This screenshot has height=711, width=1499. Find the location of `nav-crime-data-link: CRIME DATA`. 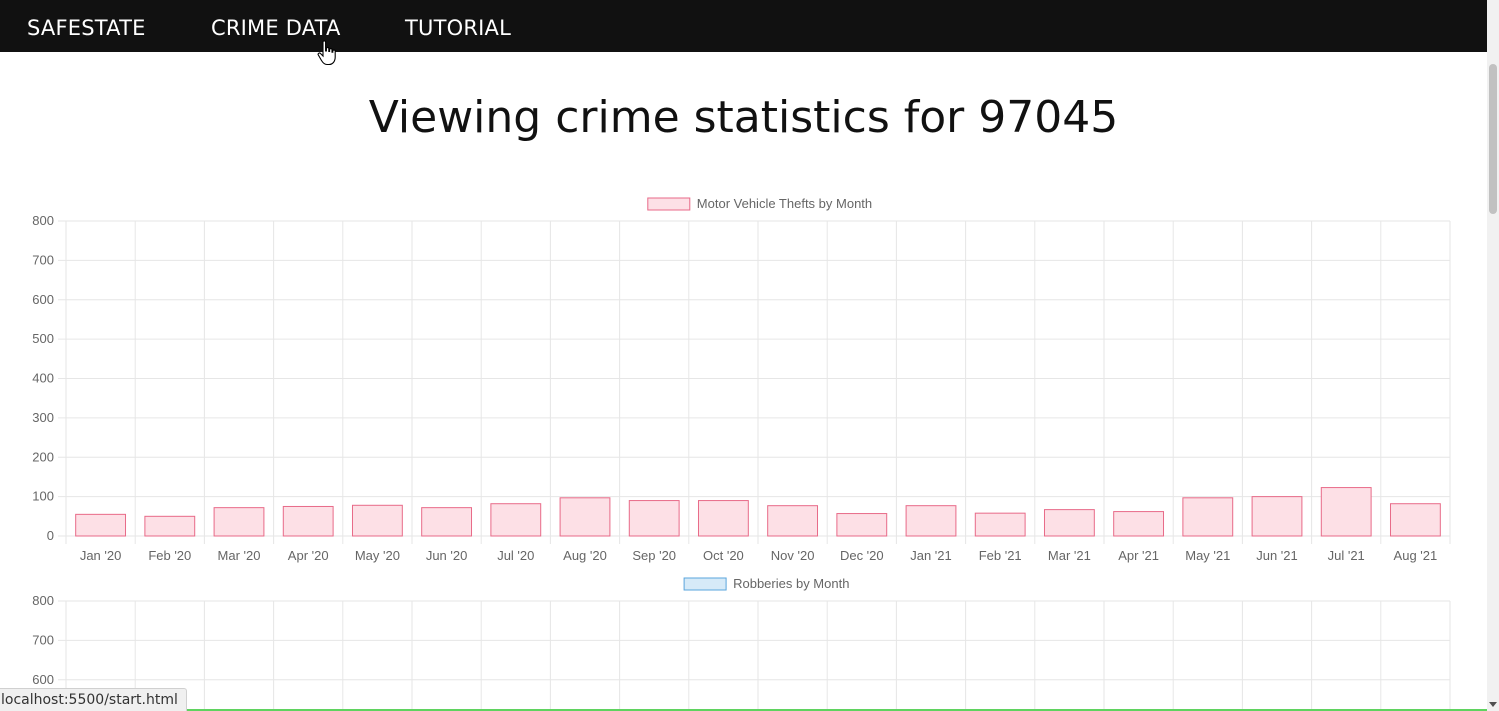

nav-crime-data-link: CRIME DATA is located at coordinates (276, 28).